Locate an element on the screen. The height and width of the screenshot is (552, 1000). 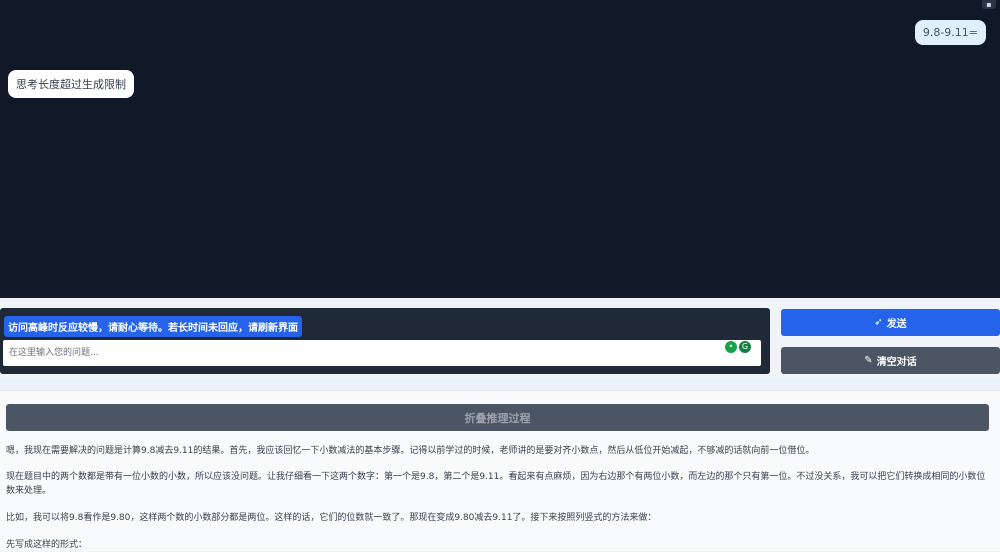
question-input is located at coordinates (382, 353).